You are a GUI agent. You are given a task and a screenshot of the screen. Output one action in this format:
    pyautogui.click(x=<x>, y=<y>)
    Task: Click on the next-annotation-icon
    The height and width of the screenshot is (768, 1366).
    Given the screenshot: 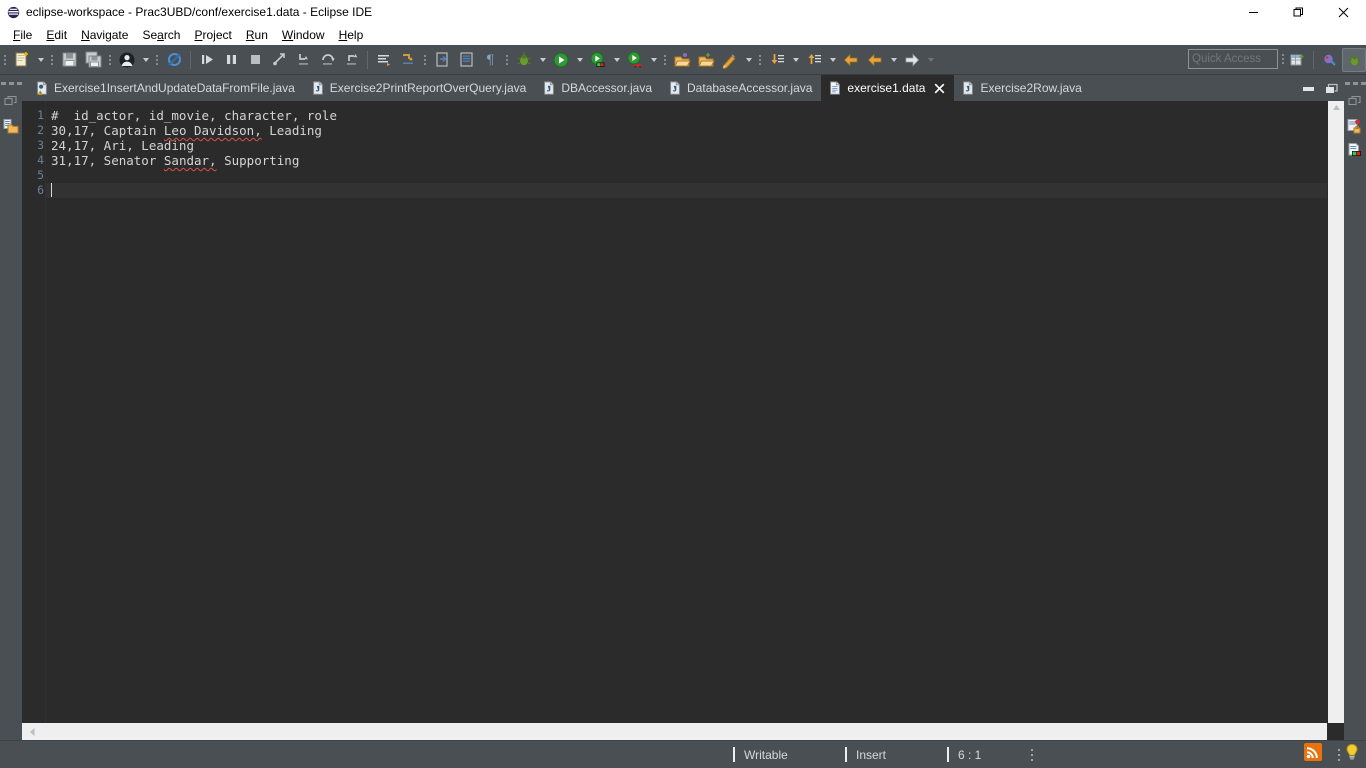 What is the action you would take?
    pyautogui.click(x=777, y=60)
    